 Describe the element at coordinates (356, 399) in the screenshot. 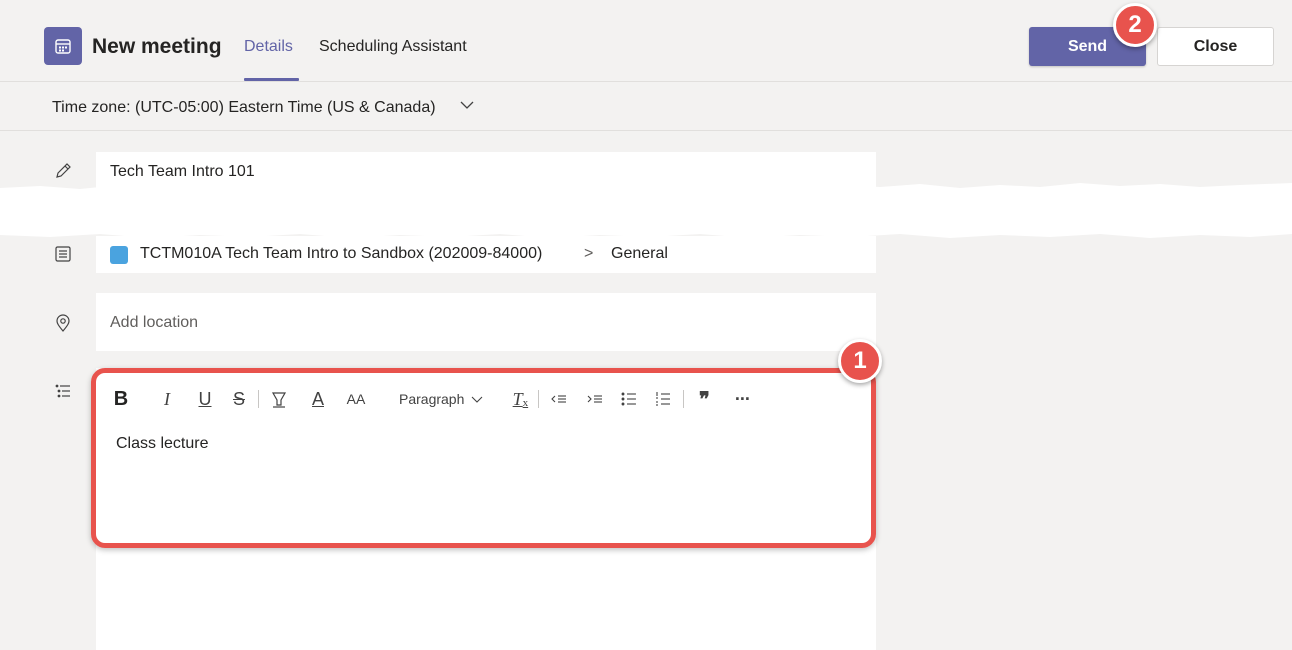

I see `font-size-button: AA` at that location.